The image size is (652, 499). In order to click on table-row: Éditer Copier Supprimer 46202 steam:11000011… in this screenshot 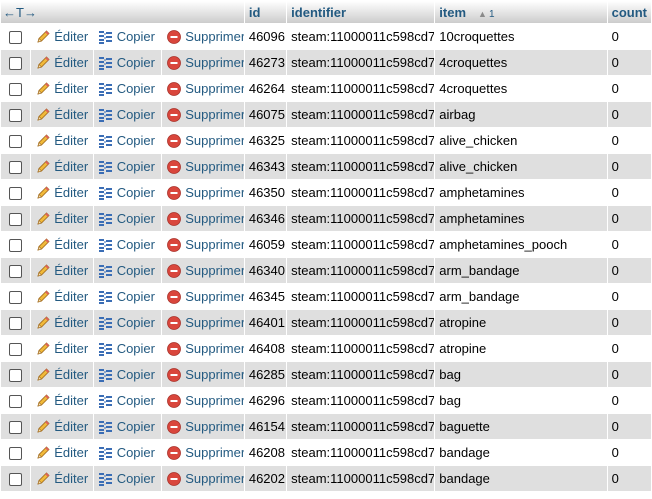, I will do `click(326, 478)`.